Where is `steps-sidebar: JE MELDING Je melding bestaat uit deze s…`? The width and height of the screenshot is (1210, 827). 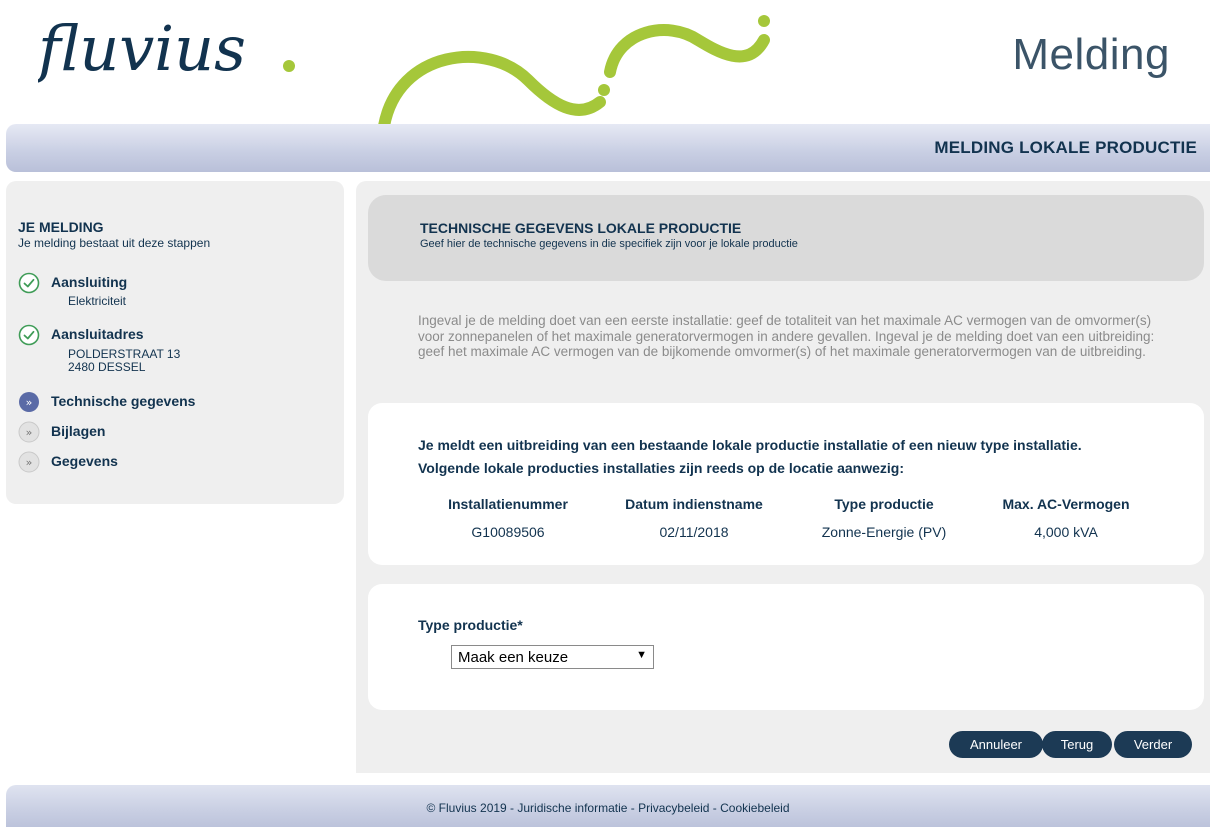 steps-sidebar: JE MELDING Je melding bestaat uit deze s… is located at coordinates (175, 342).